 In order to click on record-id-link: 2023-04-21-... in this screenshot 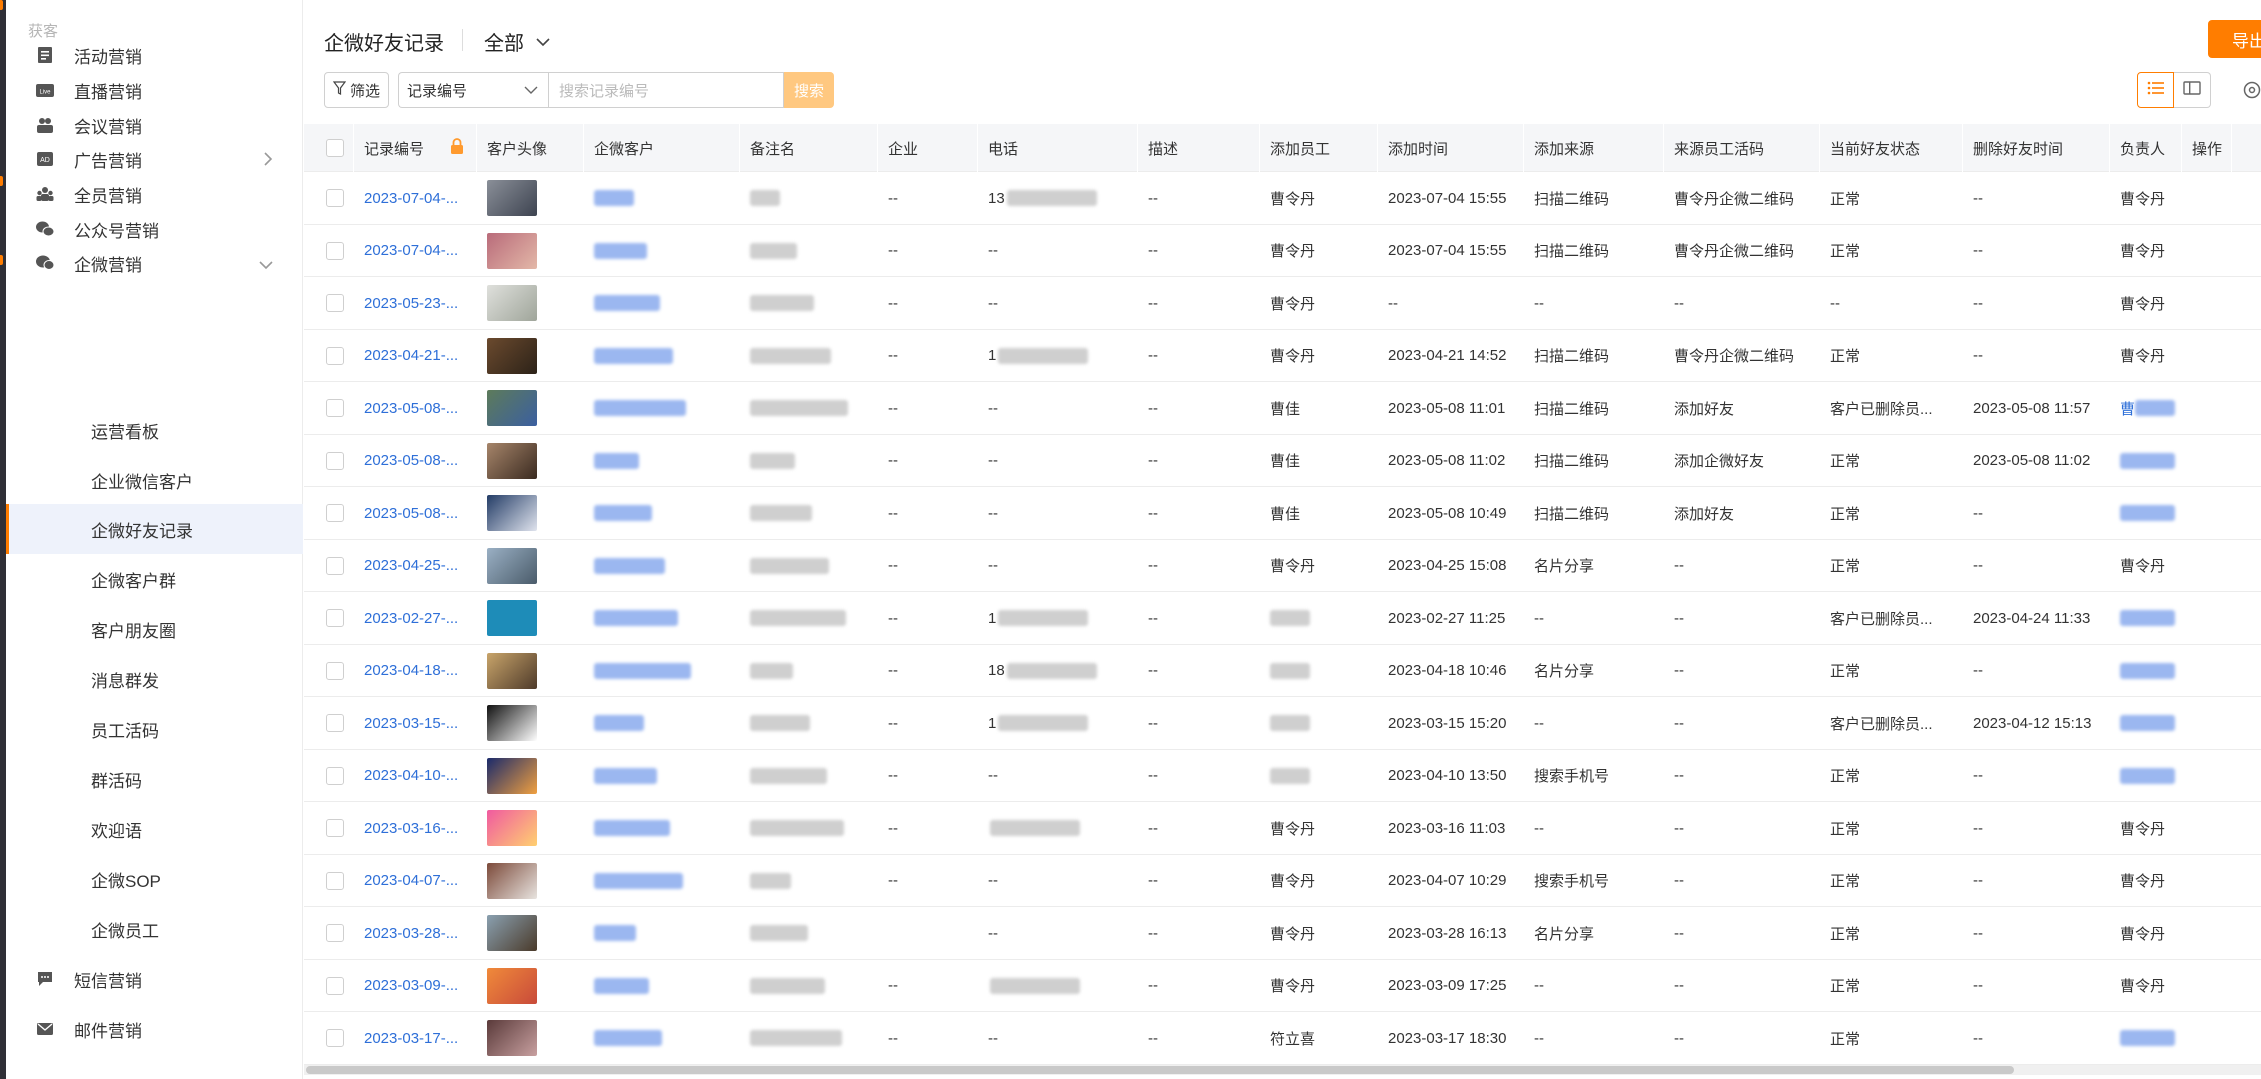, I will do `click(415, 356)`.